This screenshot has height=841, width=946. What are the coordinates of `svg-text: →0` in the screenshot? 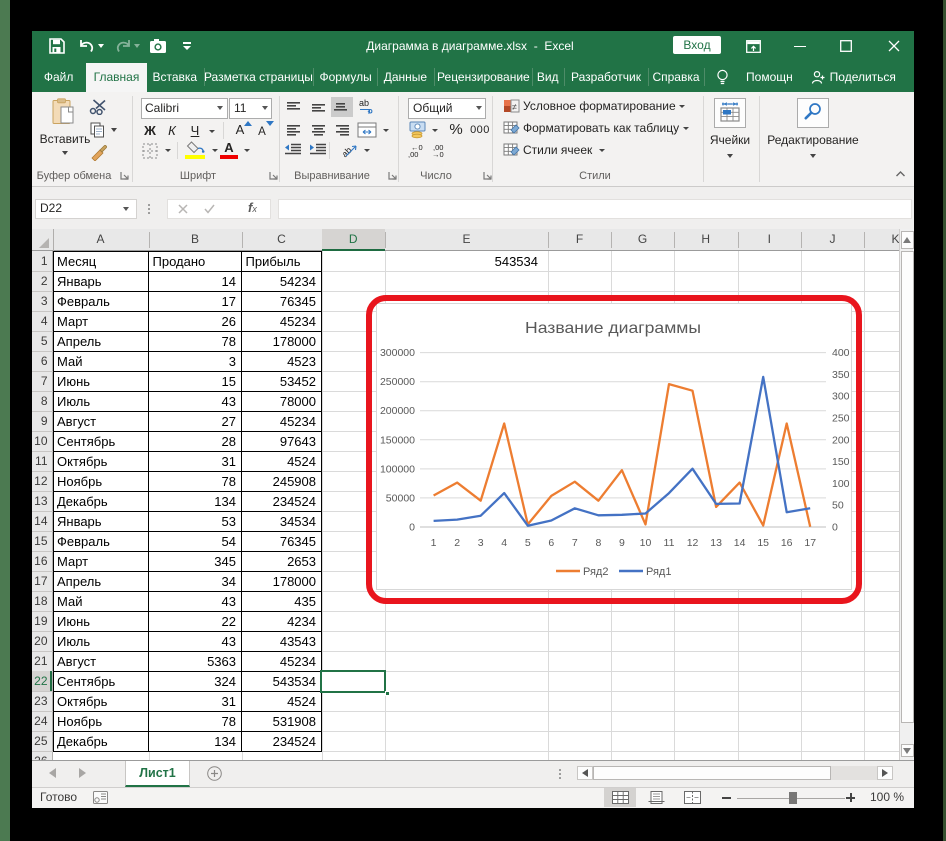 It's located at (438, 154).